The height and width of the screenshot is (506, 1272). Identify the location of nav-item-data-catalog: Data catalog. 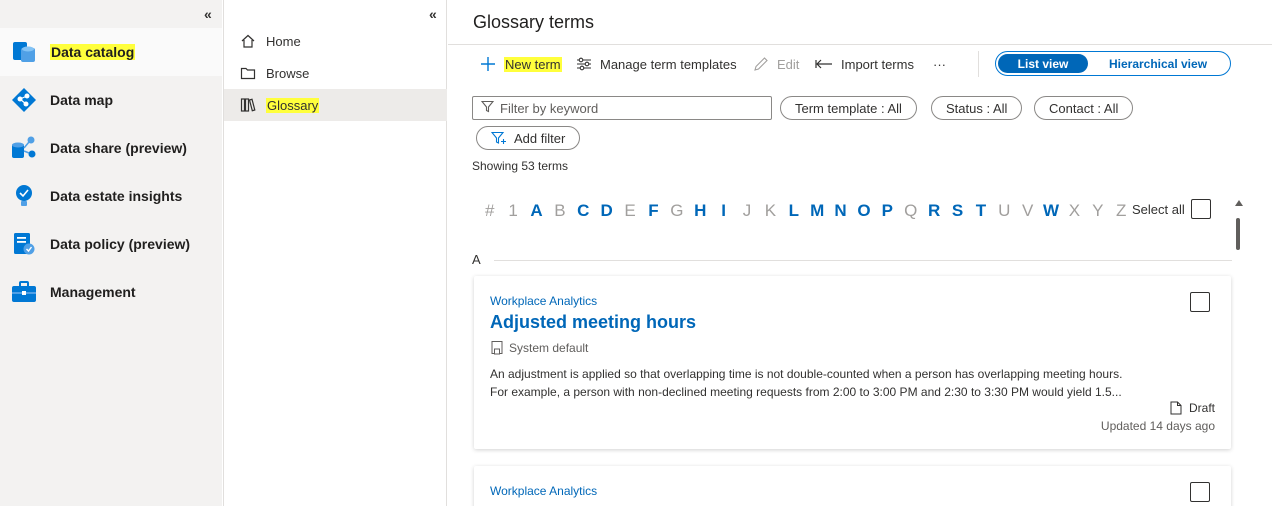
(111, 52).